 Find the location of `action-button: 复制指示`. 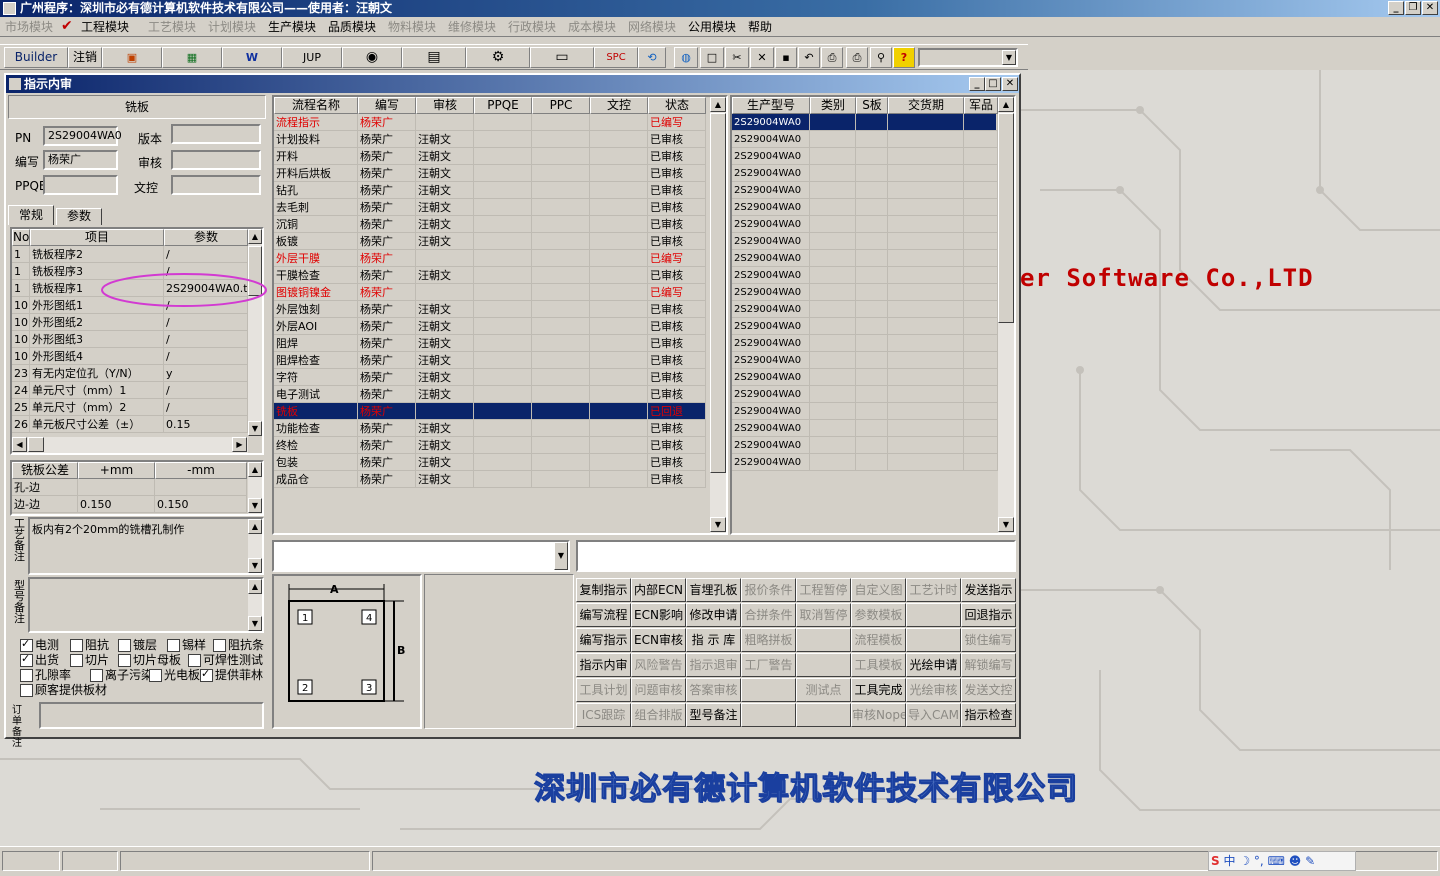

action-button: 复制指示 is located at coordinates (603, 590).